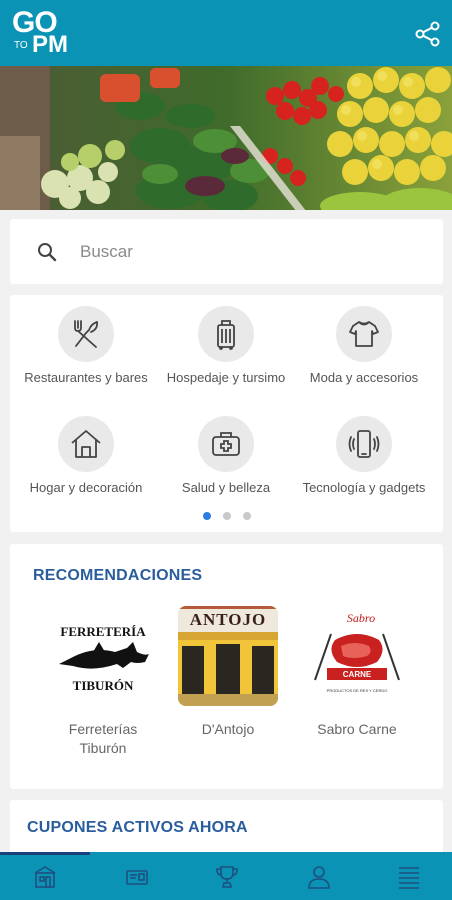  I want to click on search-bar, so click(226, 251).